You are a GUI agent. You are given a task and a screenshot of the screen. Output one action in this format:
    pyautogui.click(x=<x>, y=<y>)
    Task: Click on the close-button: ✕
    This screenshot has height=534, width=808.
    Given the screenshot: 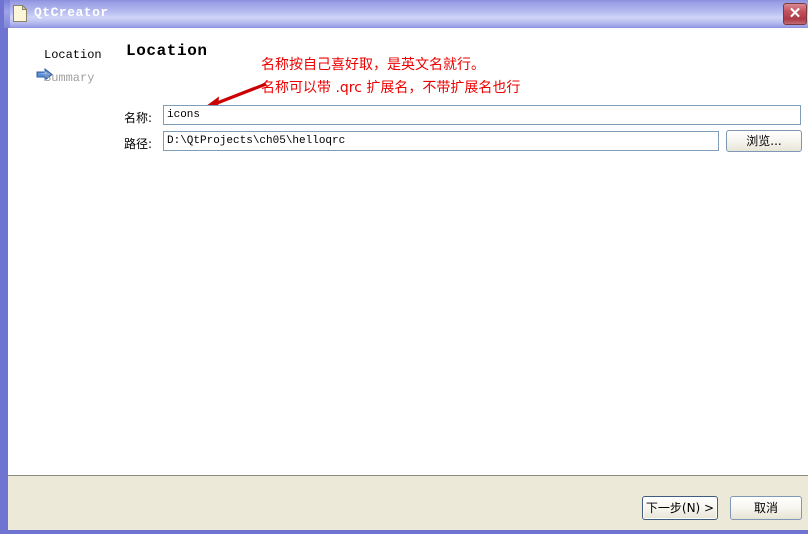 What is the action you would take?
    pyautogui.click(x=795, y=14)
    